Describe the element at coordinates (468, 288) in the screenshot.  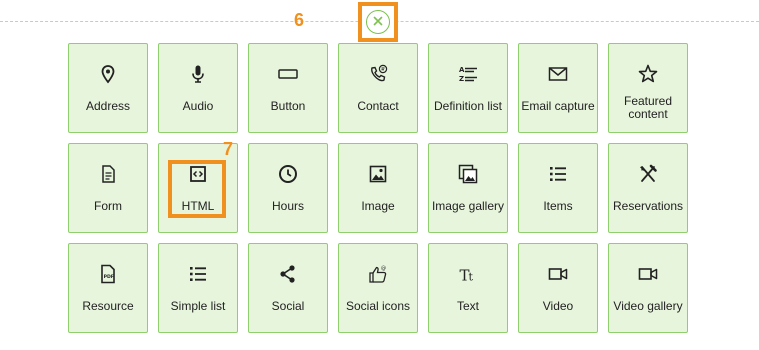
I see `block-tile-text: Tt Text` at that location.